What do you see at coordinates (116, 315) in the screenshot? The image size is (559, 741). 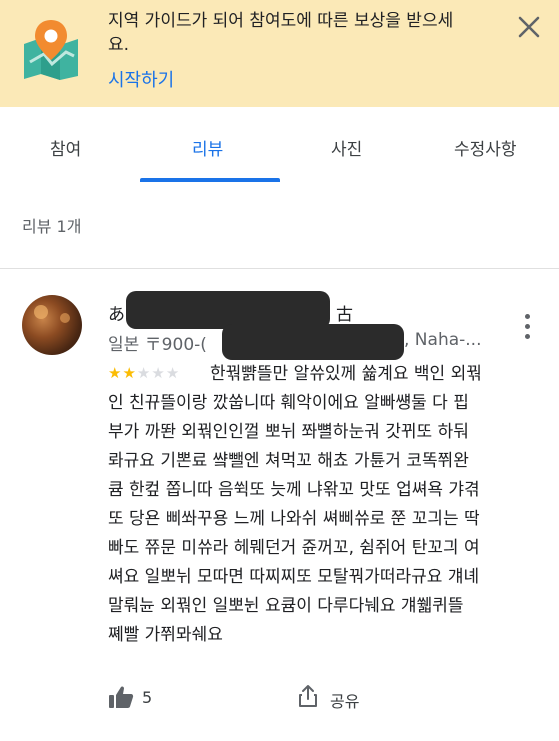 I see `author-name-start: あ` at bounding box center [116, 315].